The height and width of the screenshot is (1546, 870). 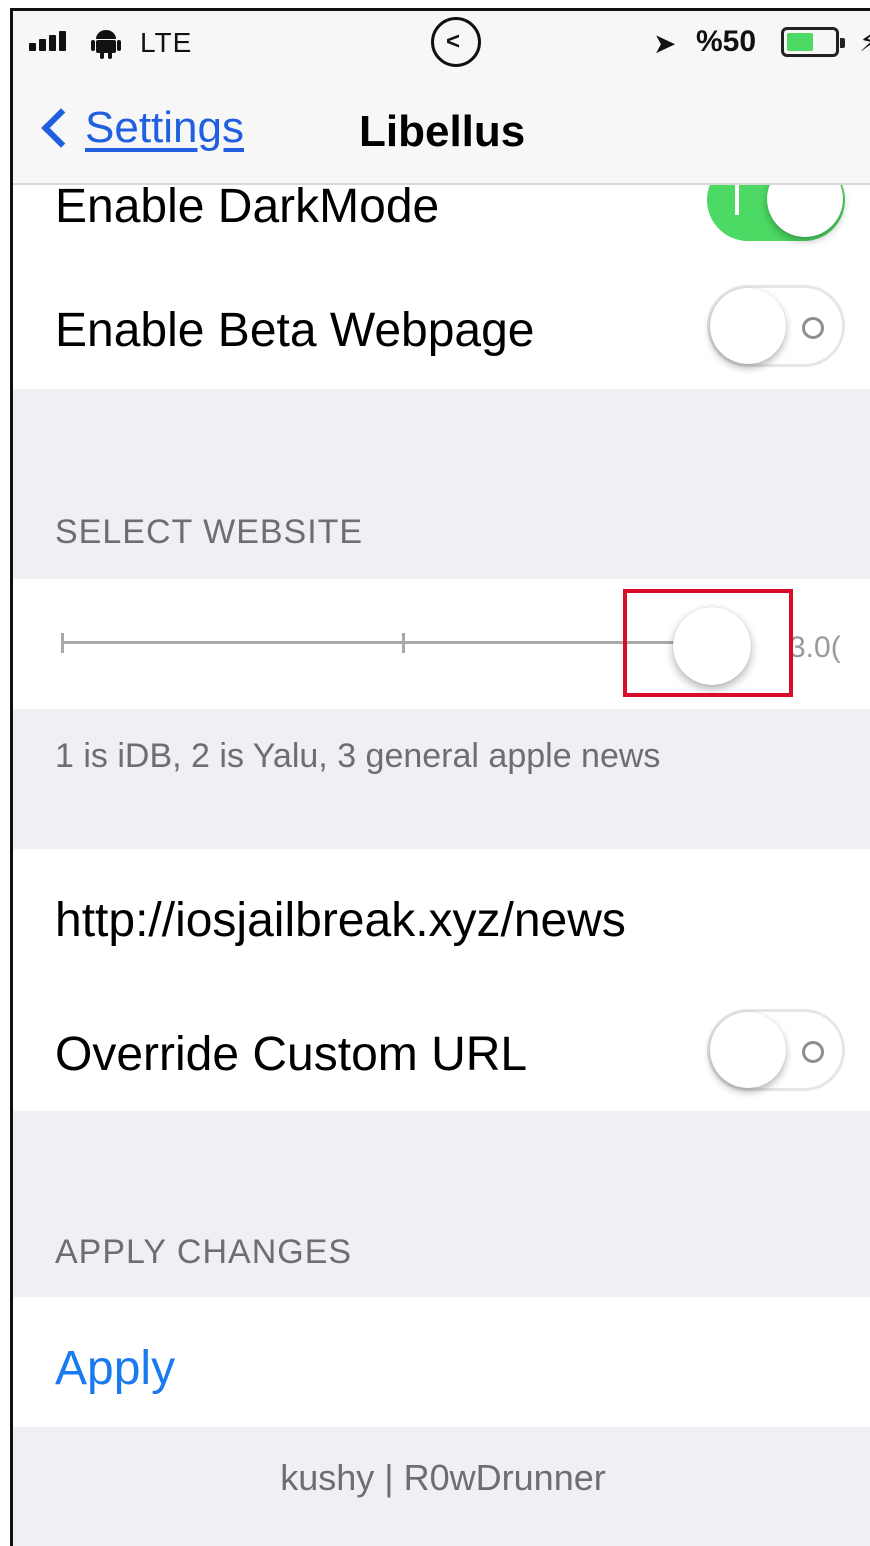 What do you see at coordinates (166, 42) in the screenshot?
I see `network-type: LTE` at bounding box center [166, 42].